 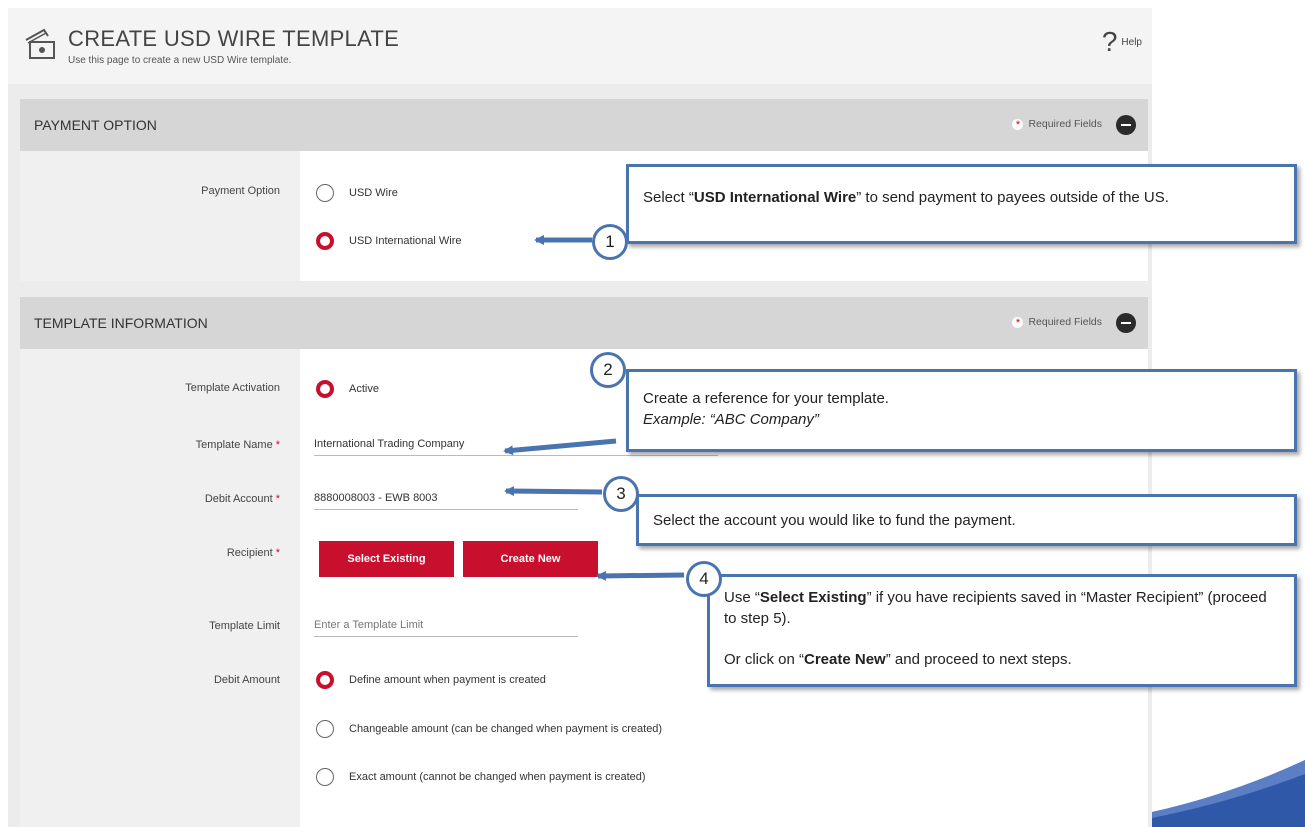 I want to click on callout-3-badge: 3, so click(x=621, y=494).